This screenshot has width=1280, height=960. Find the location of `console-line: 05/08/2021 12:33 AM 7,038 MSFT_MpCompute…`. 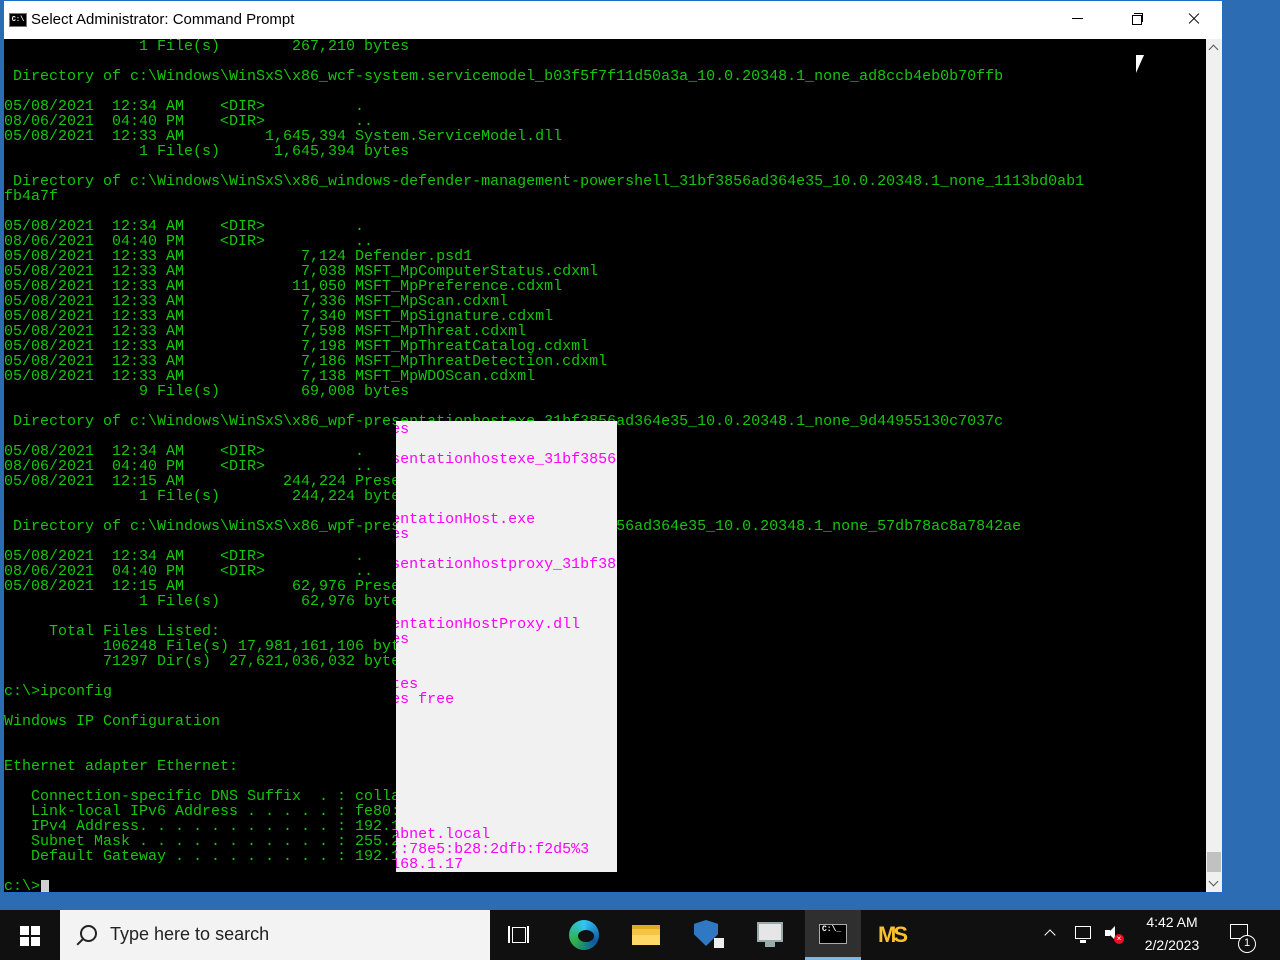

console-line: 05/08/2021 12:33 AM 7,038 MSFT_MpCompute… is located at coordinates (301, 271).